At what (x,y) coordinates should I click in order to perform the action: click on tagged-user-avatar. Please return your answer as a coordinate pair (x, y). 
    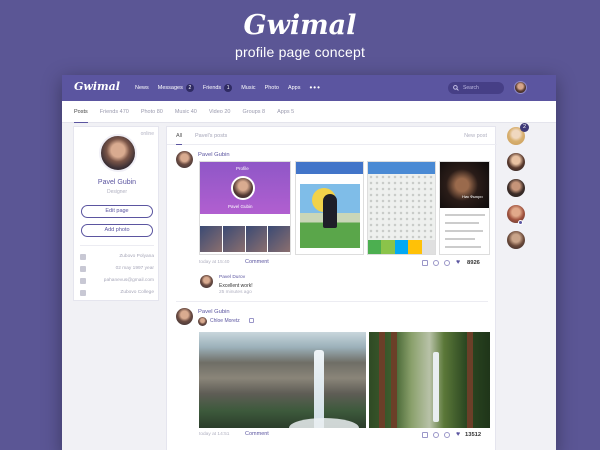
    Looking at the image, I should click on (202, 321).